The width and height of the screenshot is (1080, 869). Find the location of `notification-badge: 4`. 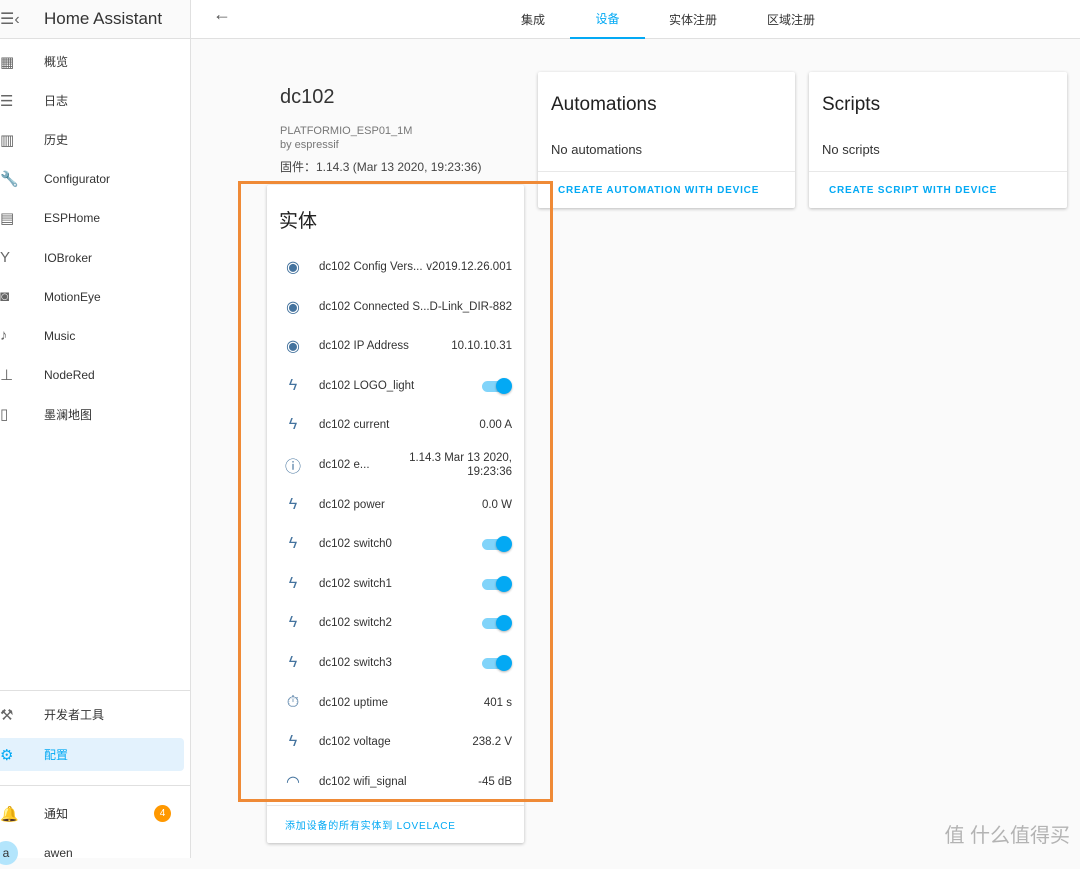

notification-badge: 4 is located at coordinates (162, 813).